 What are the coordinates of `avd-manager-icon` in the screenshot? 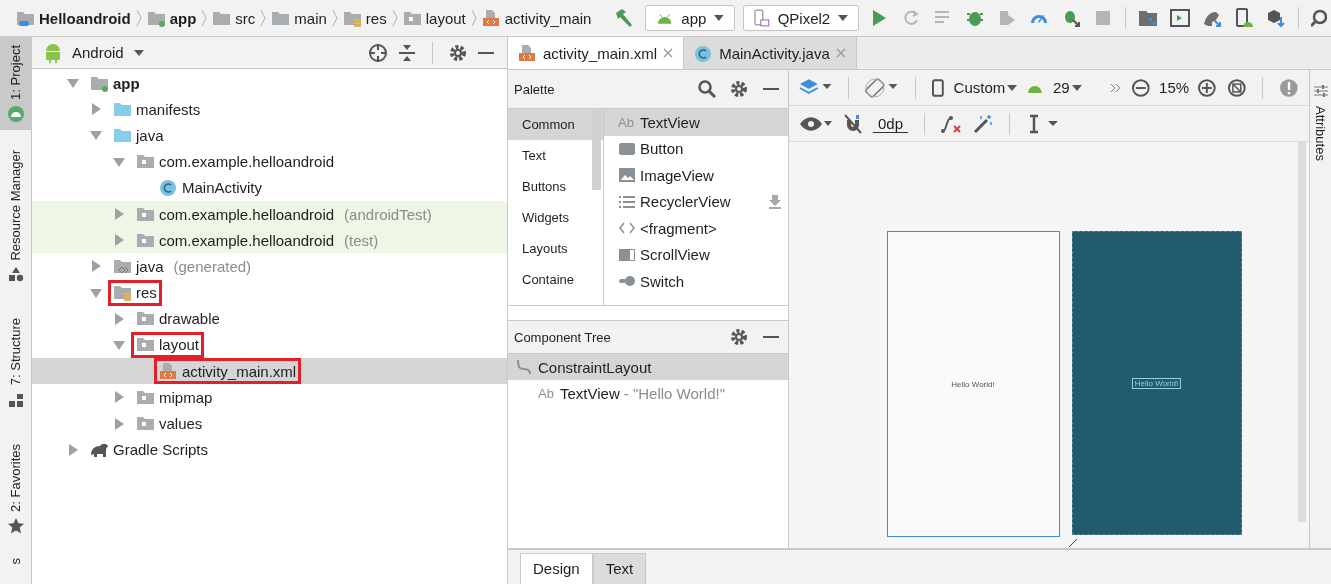 It's located at (1244, 18).